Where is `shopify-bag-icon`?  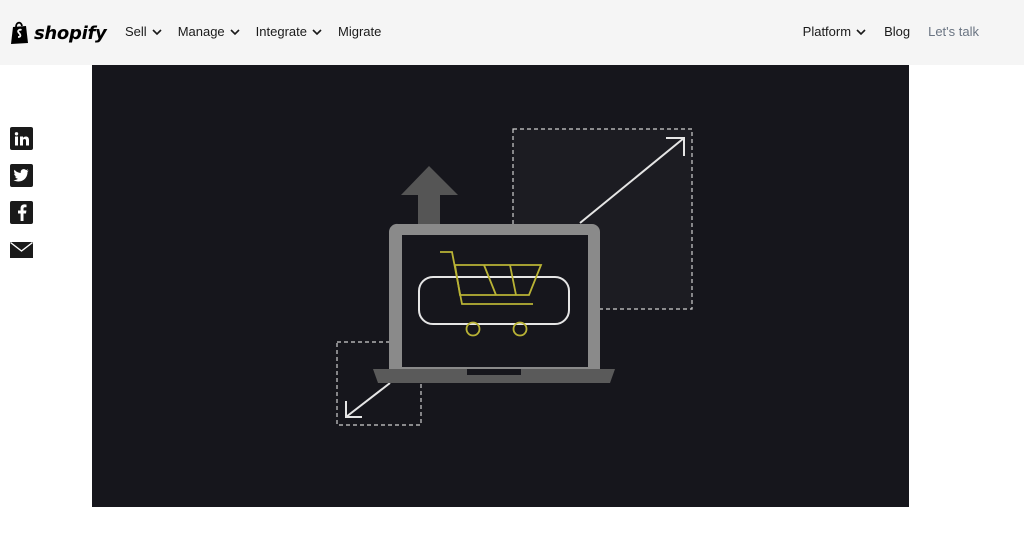
shopify-bag-icon is located at coordinates (19, 32).